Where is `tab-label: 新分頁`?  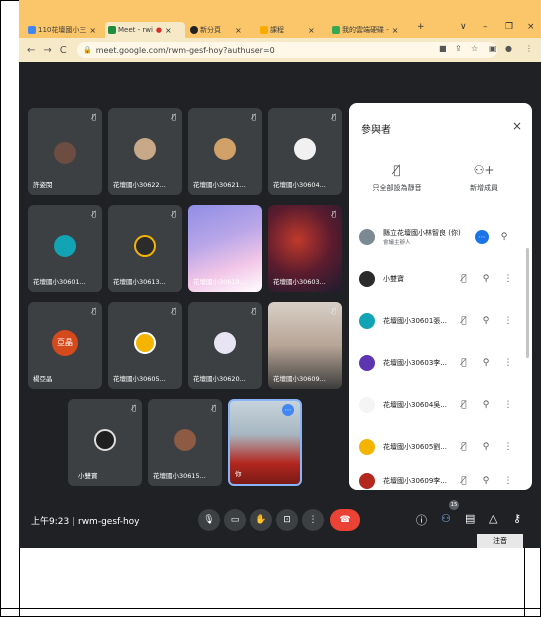 tab-label: 新分頁 is located at coordinates (210, 30).